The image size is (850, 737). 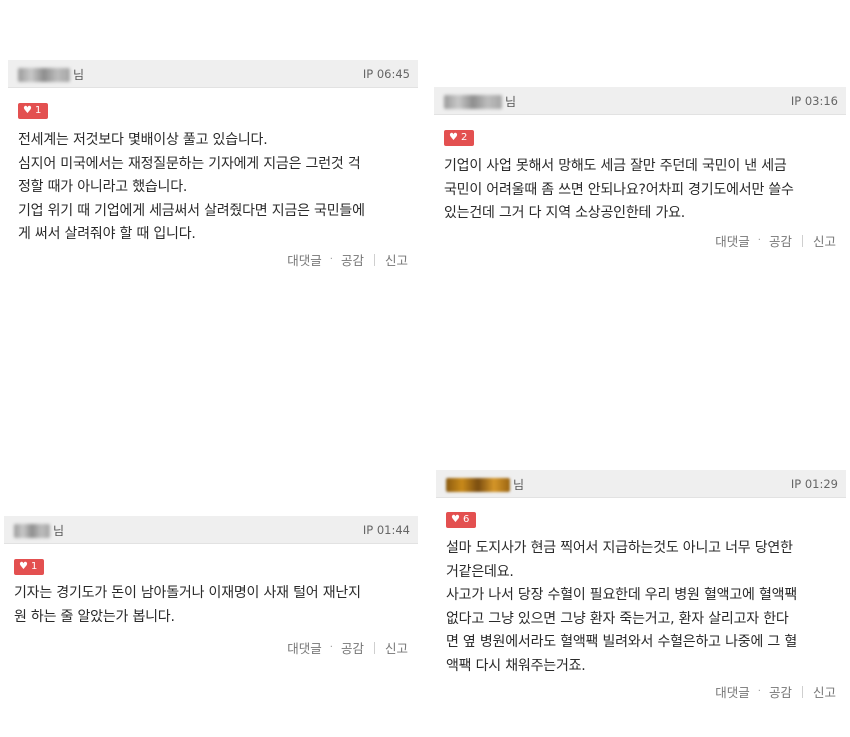 What do you see at coordinates (640, 101) in the screenshot?
I see `comment-header: 님 IP 03:16` at bounding box center [640, 101].